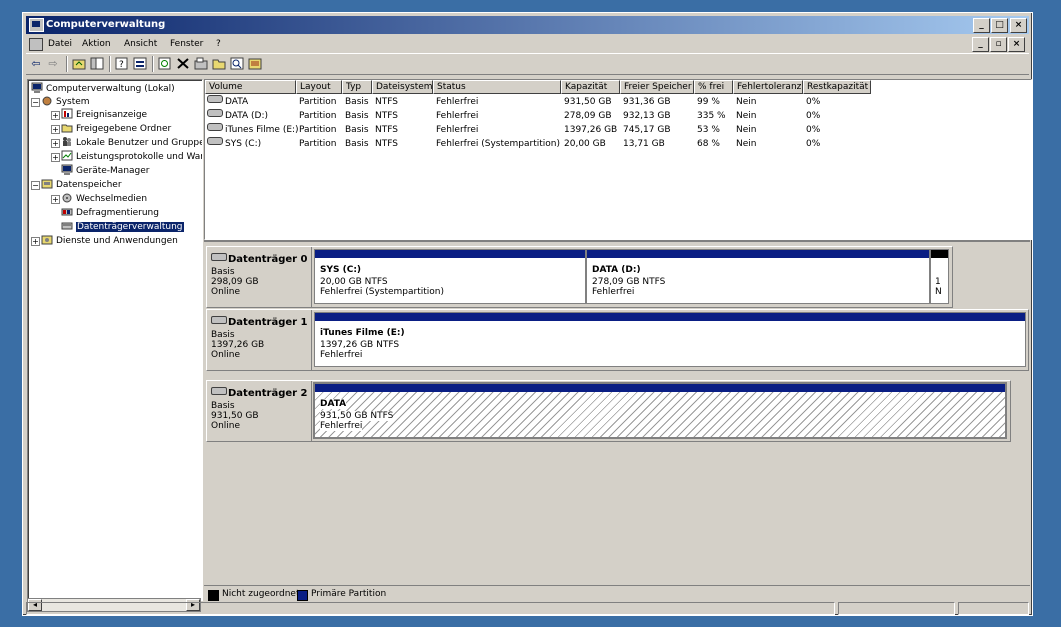  I want to click on cell-kapazitaet: 20,00 GB, so click(585, 144).